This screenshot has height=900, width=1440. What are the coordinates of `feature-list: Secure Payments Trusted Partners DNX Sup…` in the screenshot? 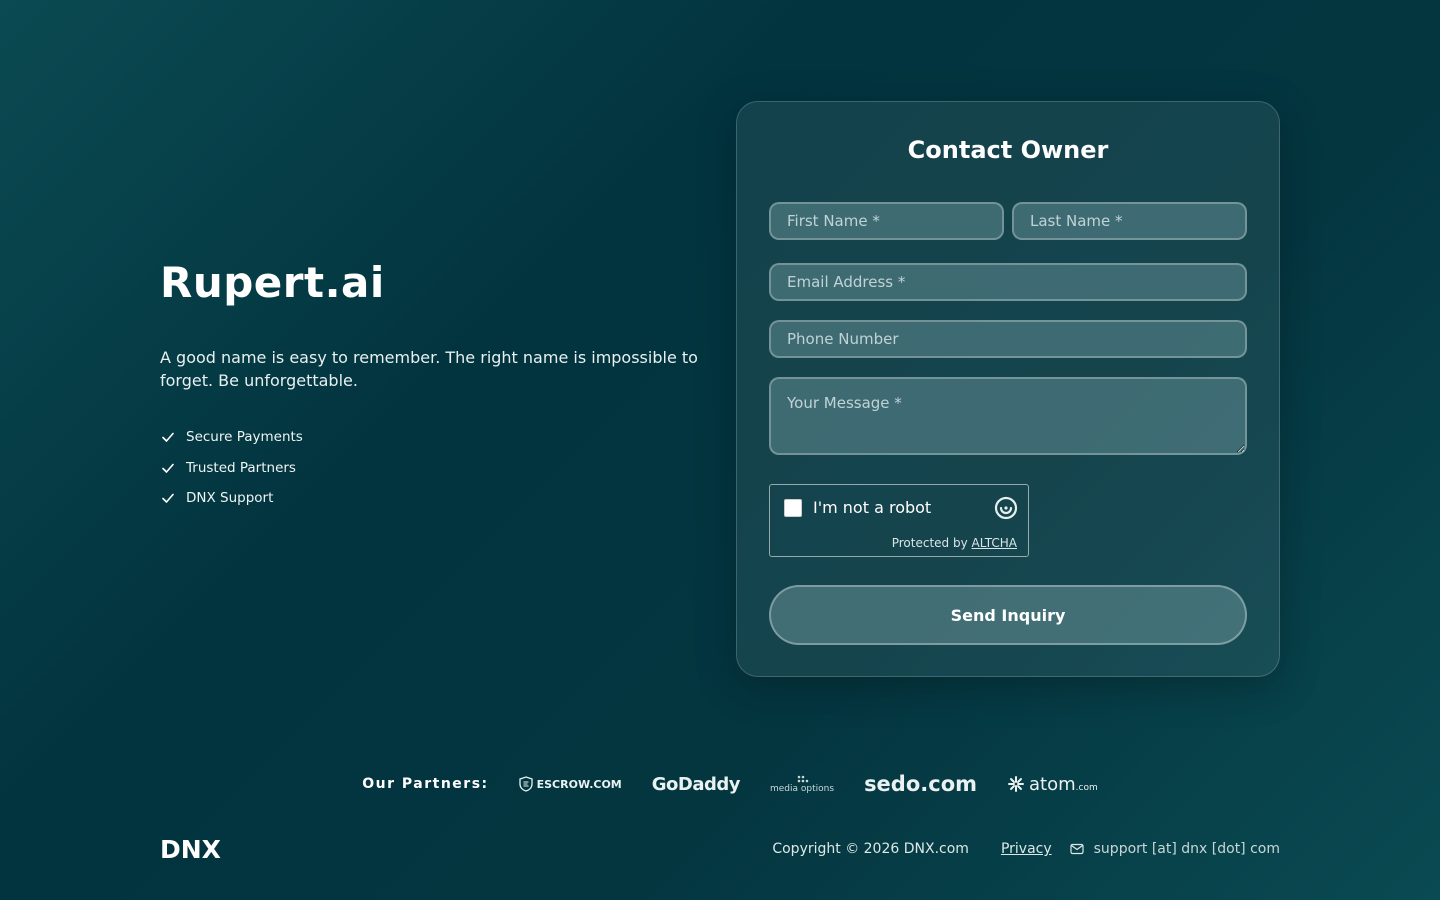 It's located at (435, 468).